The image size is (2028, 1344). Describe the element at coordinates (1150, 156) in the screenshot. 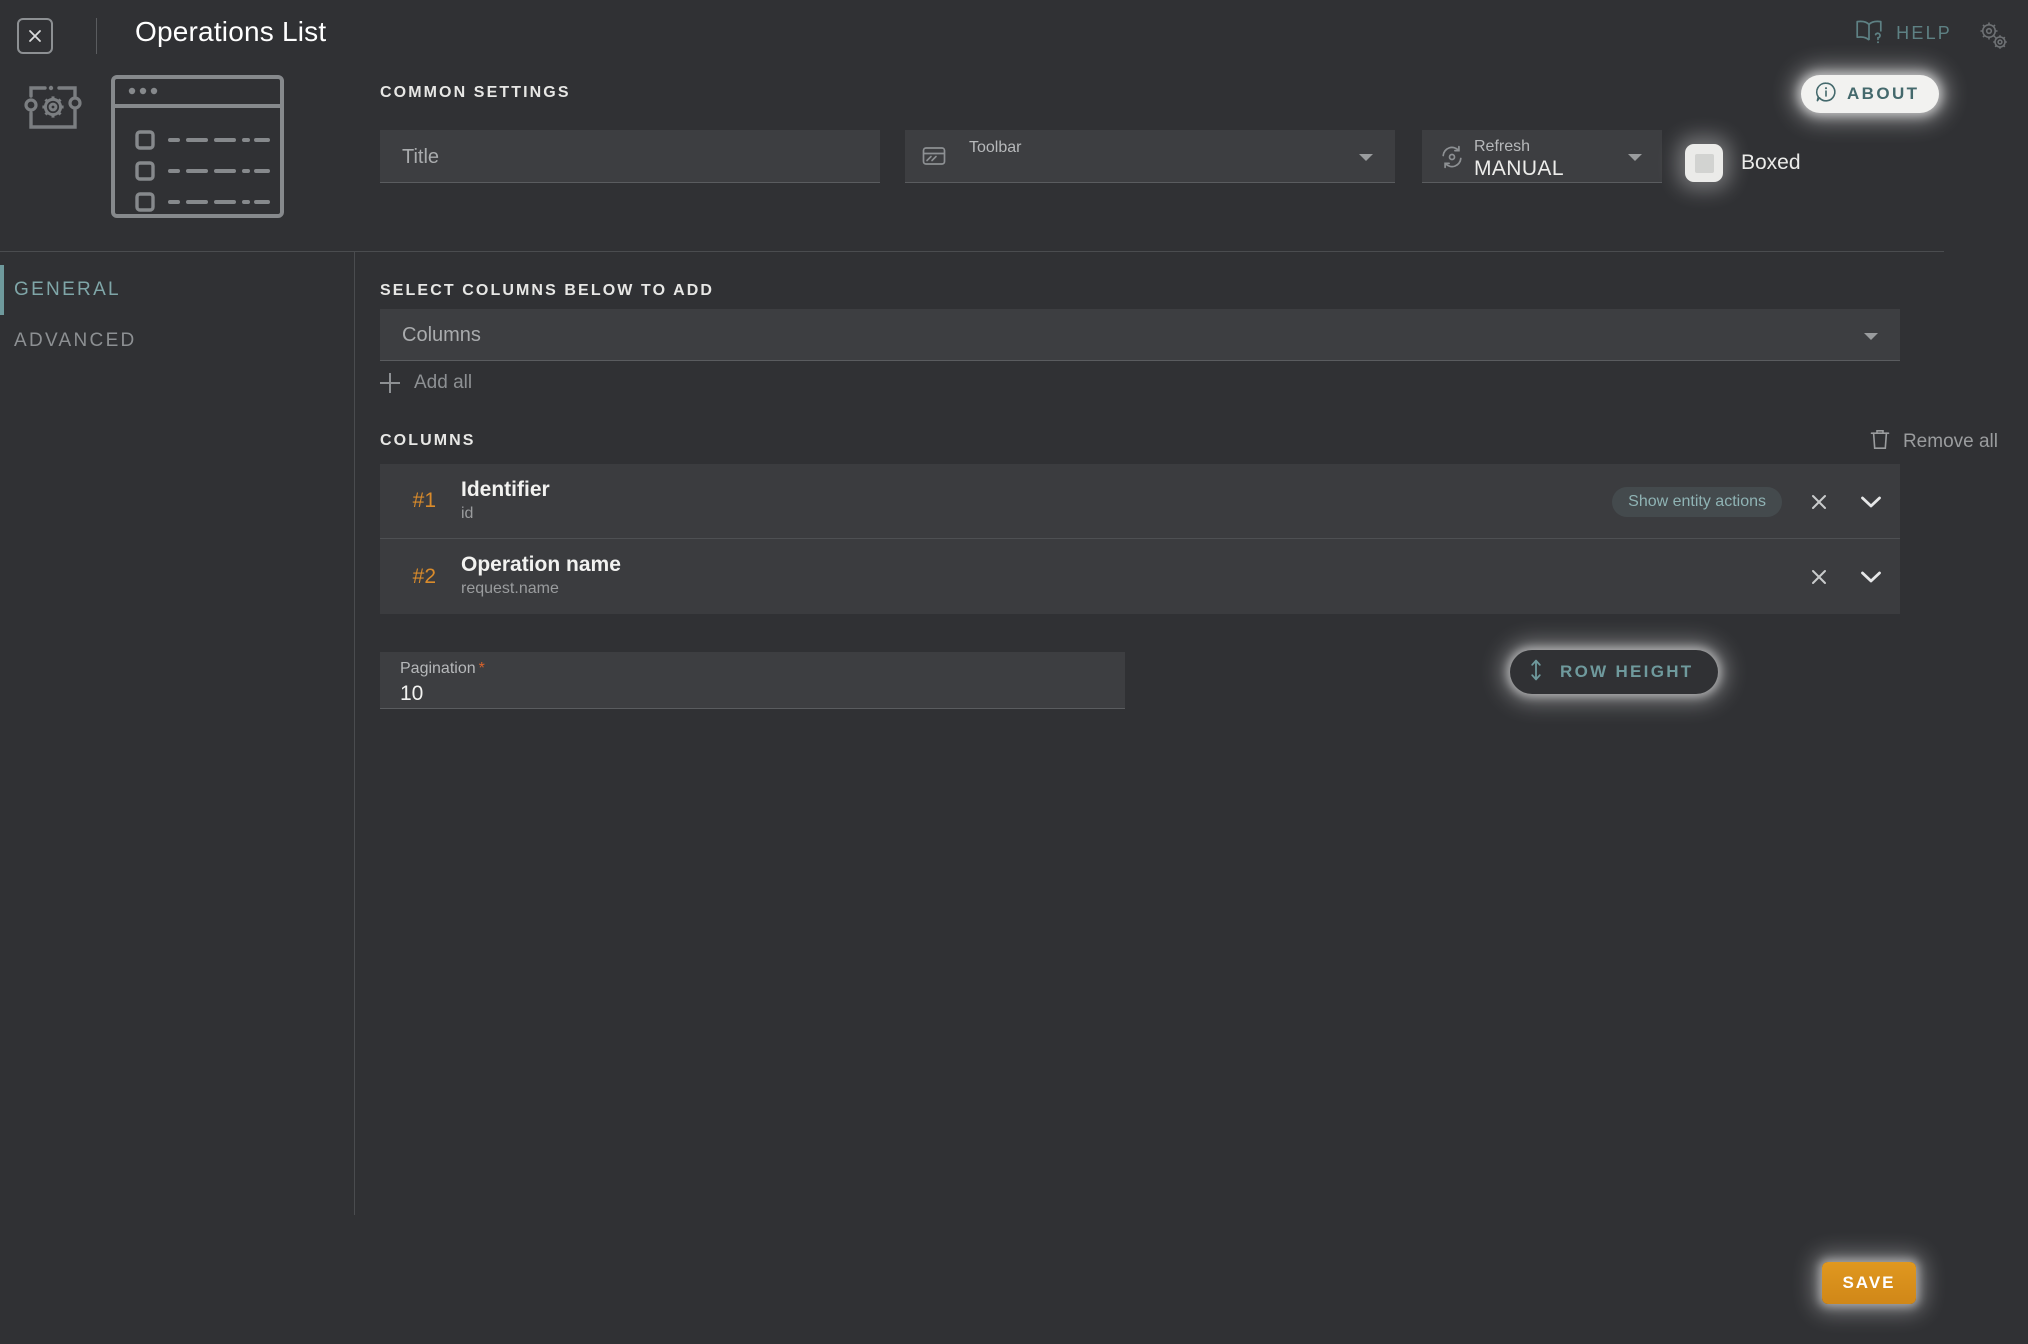

I see `toolbar-select: Toolbar` at that location.